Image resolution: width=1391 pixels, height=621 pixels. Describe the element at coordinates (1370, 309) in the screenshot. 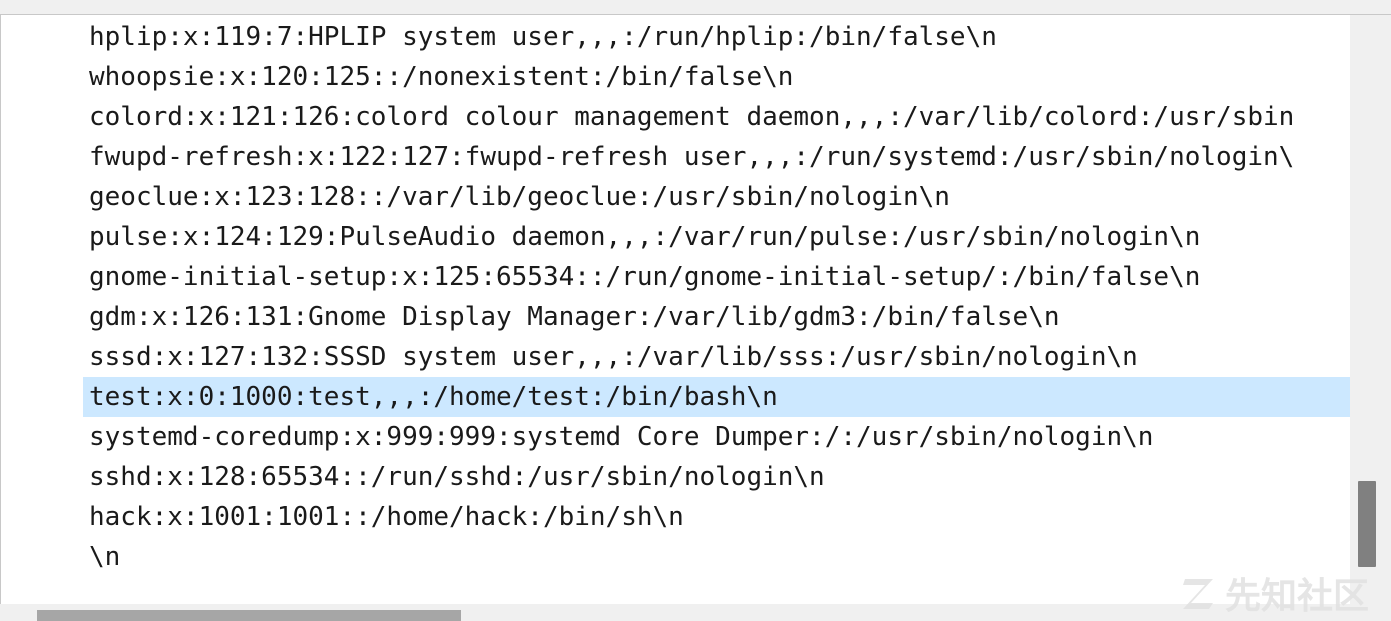

I see `vertical-scrollbar` at that location.